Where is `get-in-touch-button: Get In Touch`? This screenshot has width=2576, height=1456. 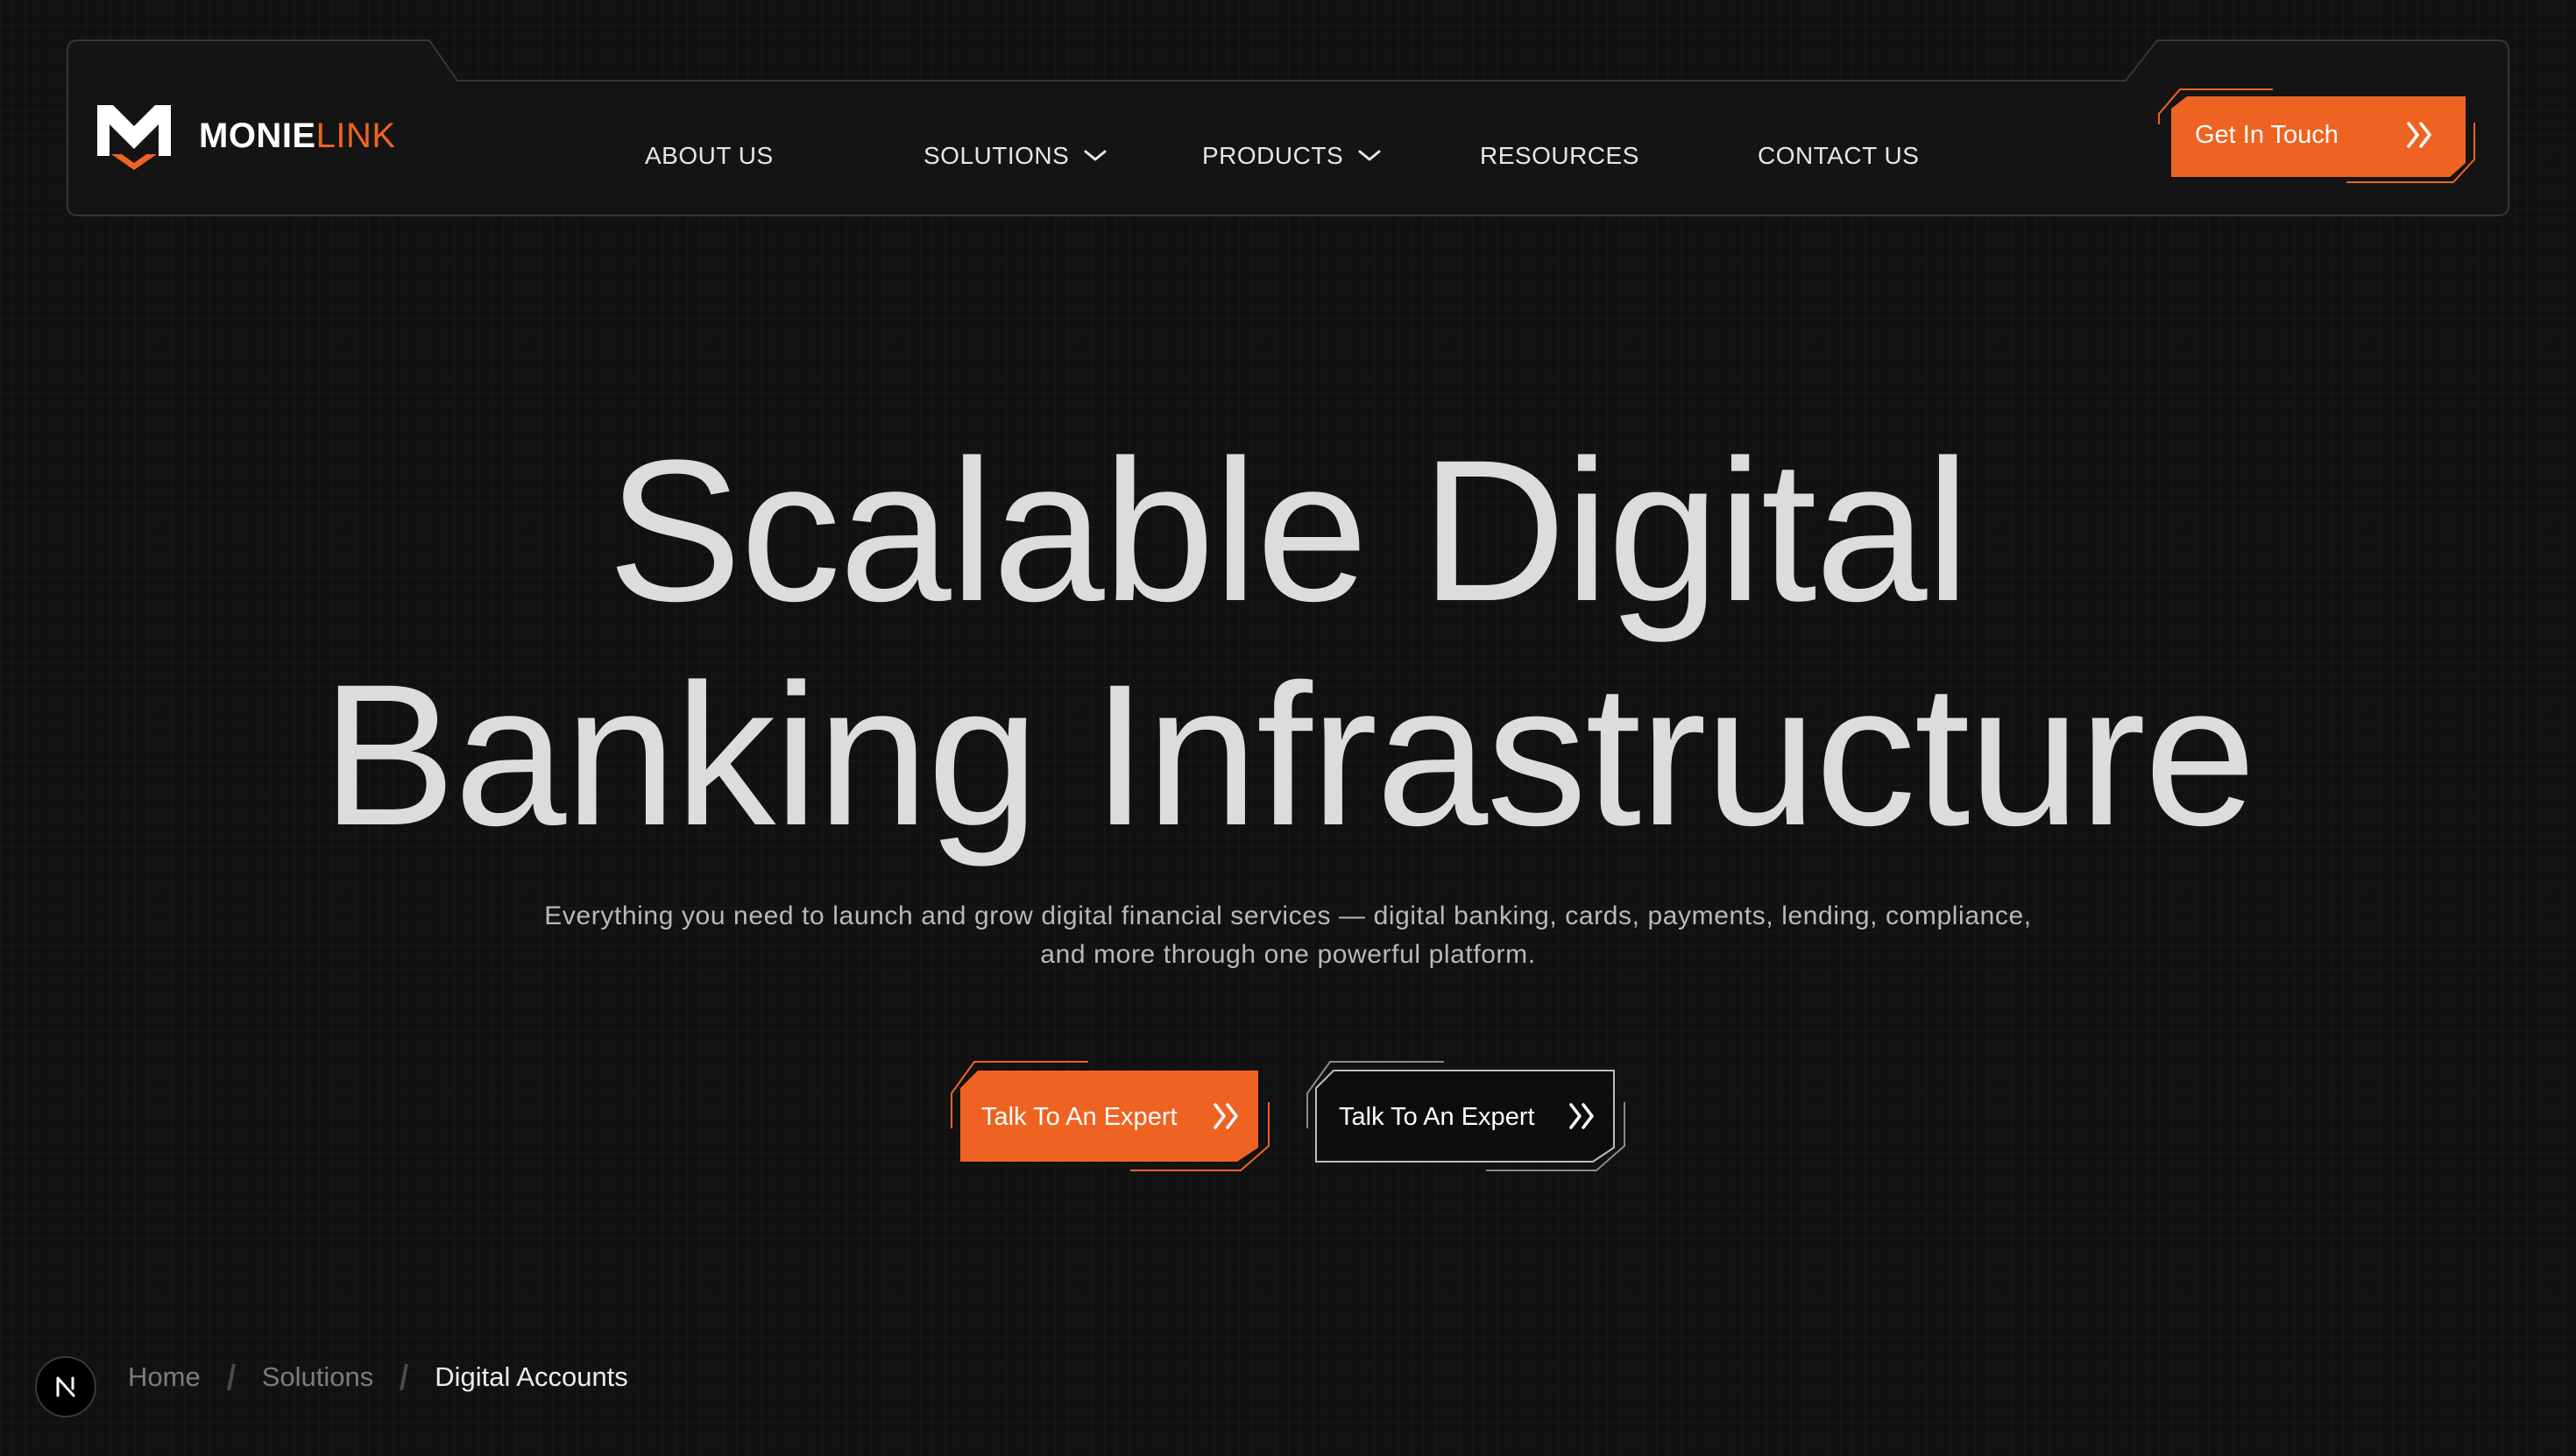
get-in-touch-button: Get In Touch is located at coordinates (2320, 133).